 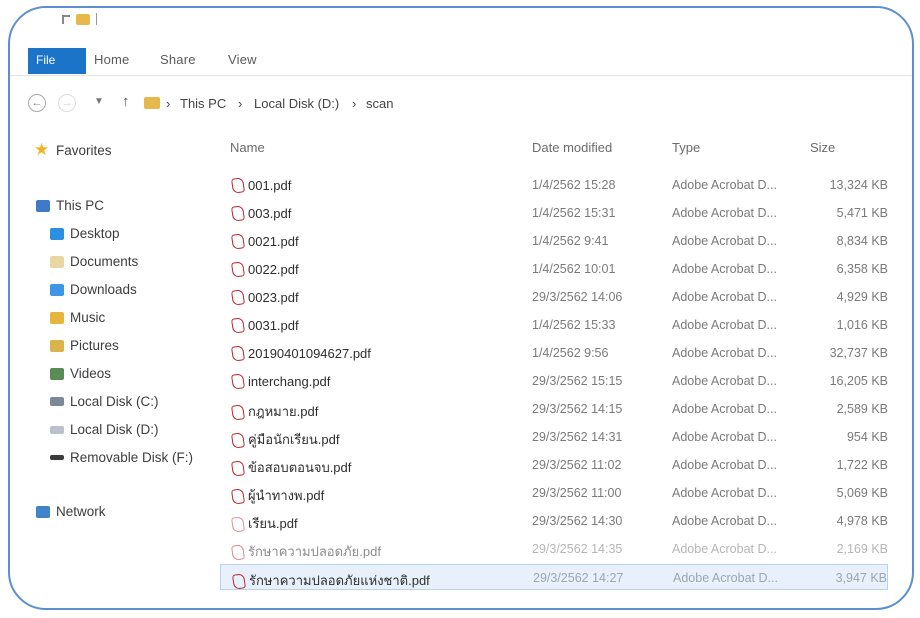 I want to click on nav-downloads: Downloads, so click(x=93, y=289).